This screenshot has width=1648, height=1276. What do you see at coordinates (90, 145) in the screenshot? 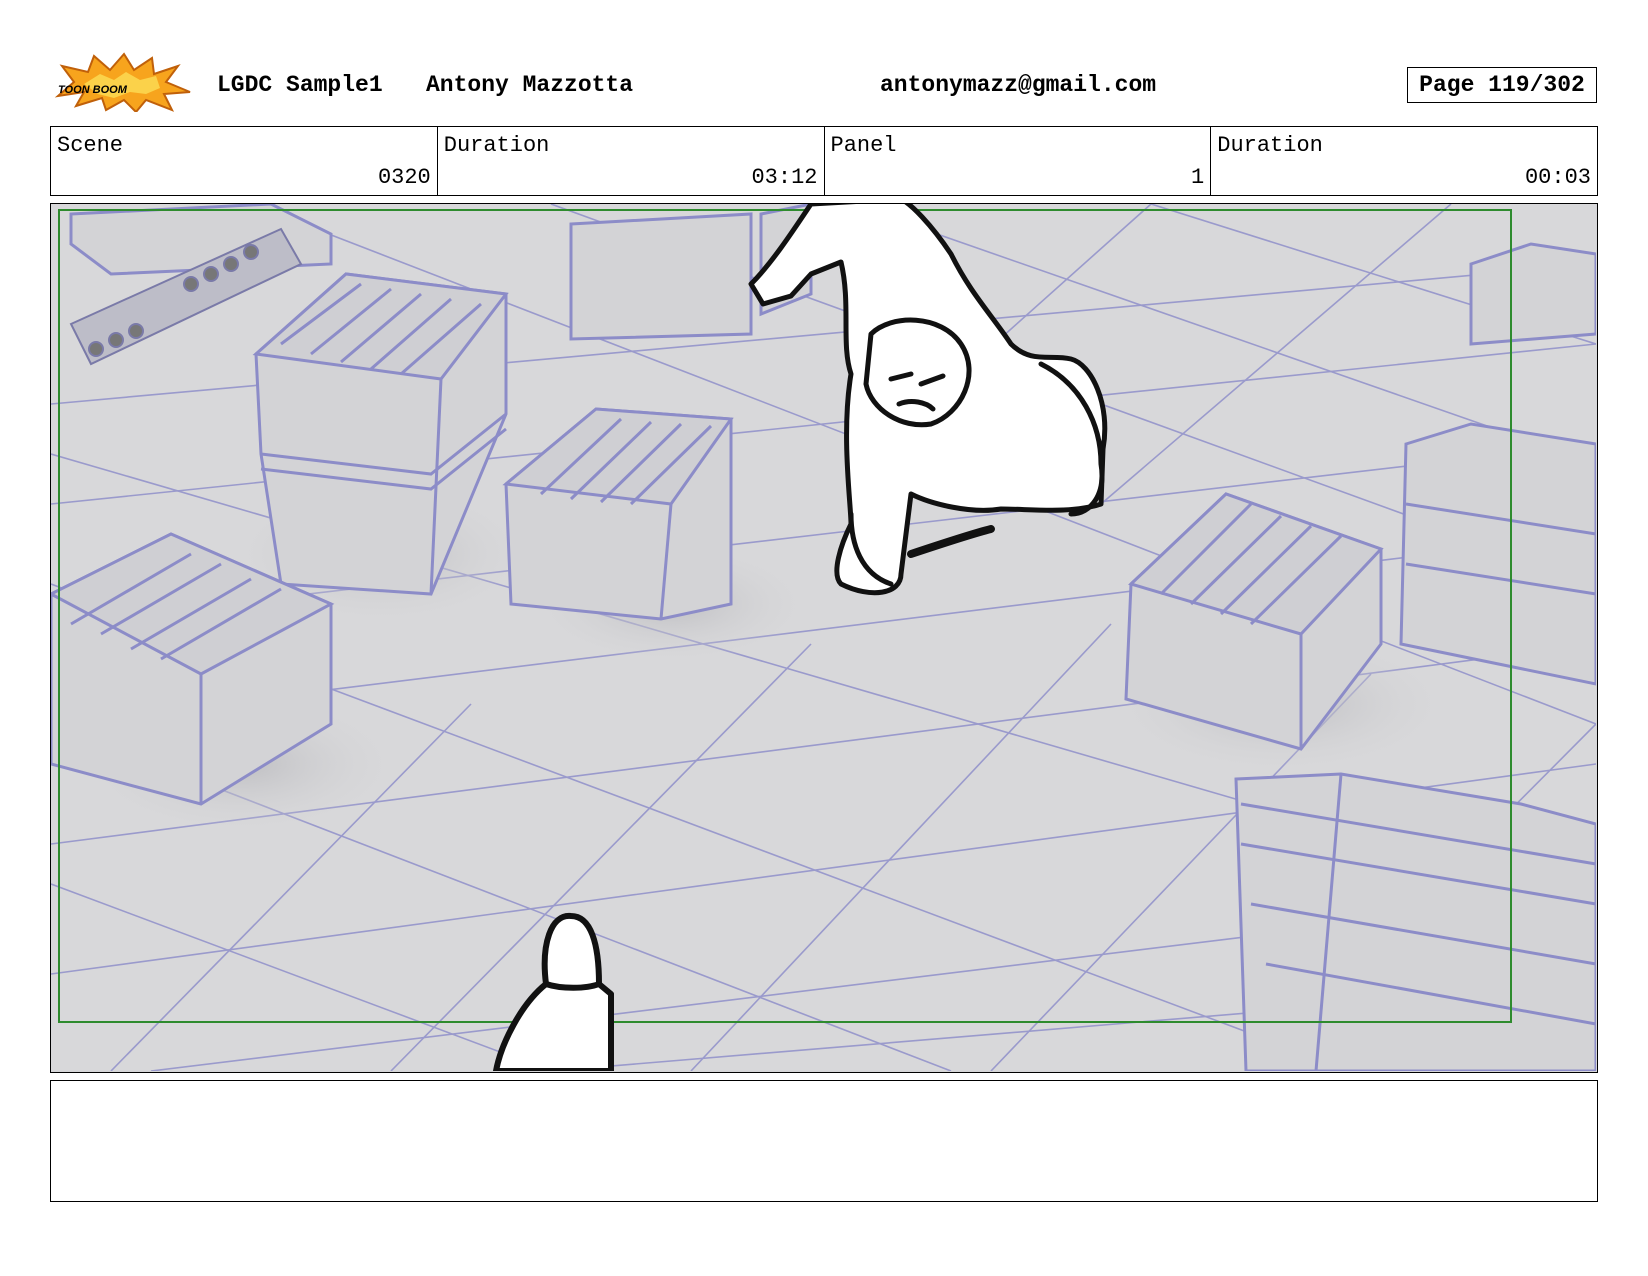
I see `scene-label: Scene` at bounding box center [90, 145].